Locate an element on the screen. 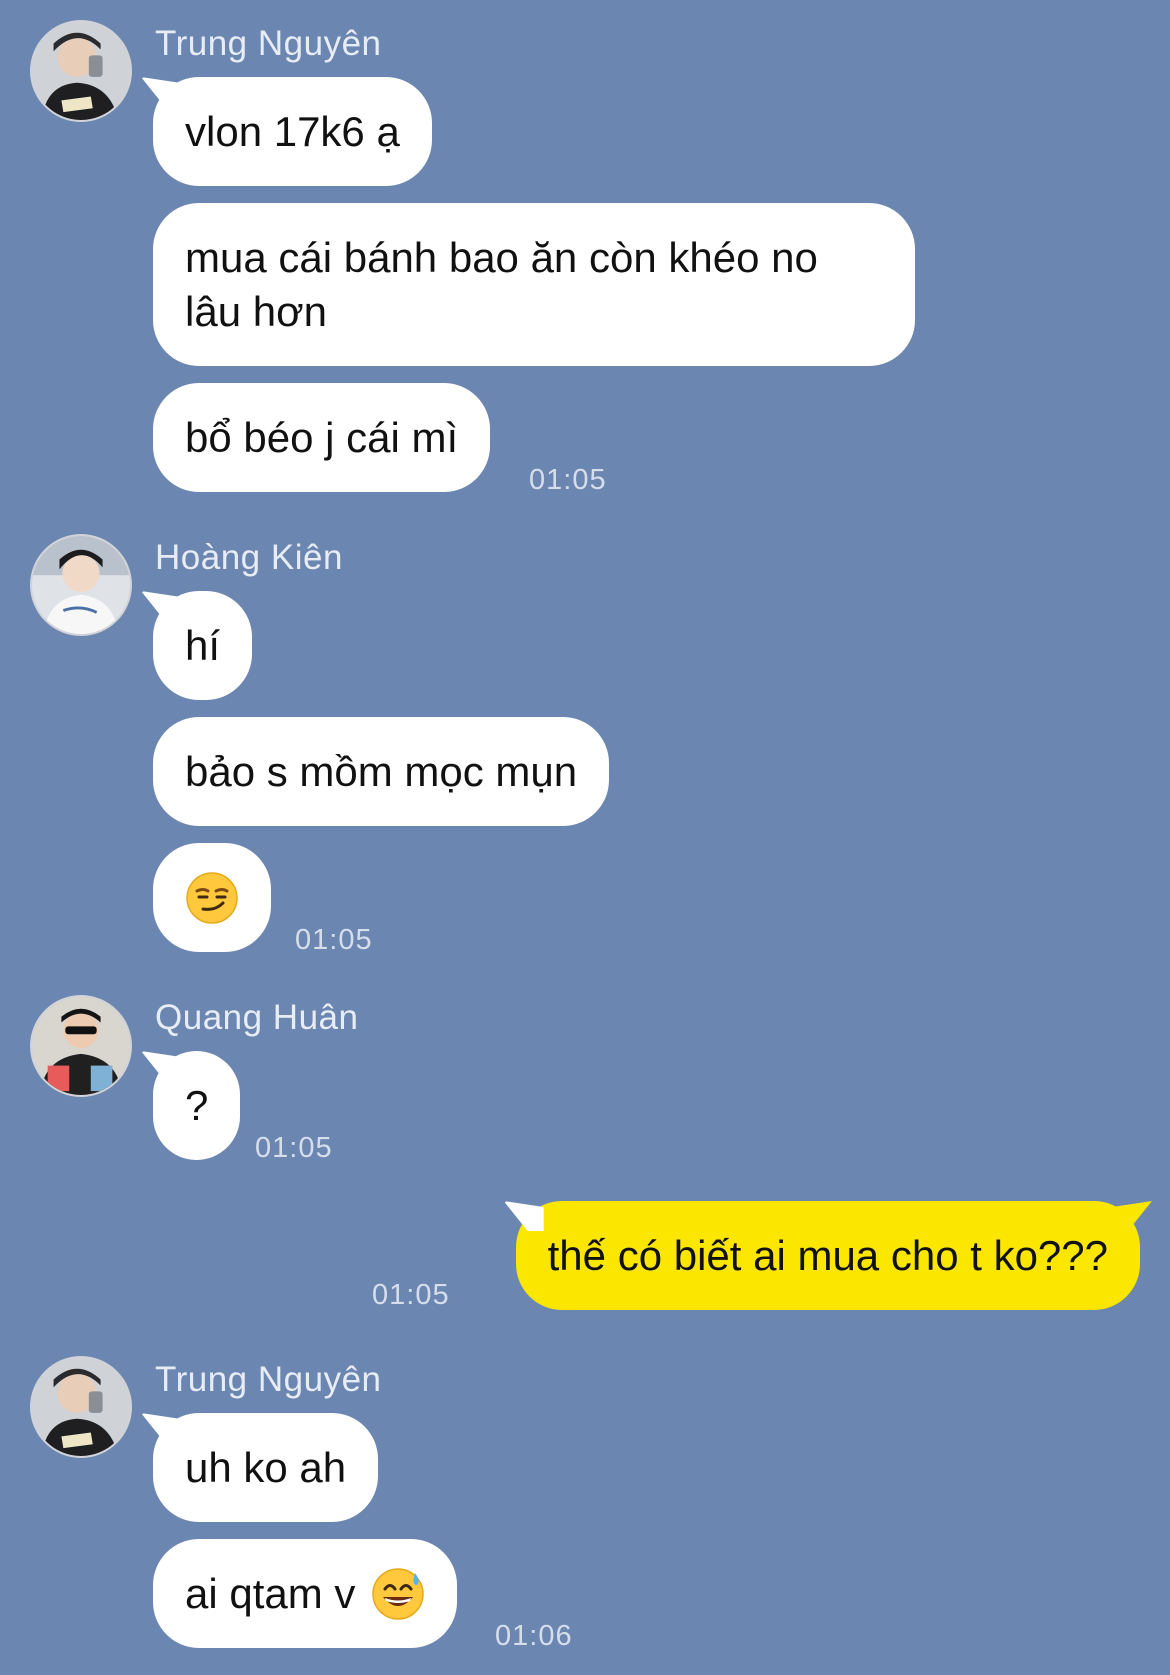 The width and height of the screenshot is (1170, 1675). grinning-sweat-emoji is located at coordinates (398, 1594).